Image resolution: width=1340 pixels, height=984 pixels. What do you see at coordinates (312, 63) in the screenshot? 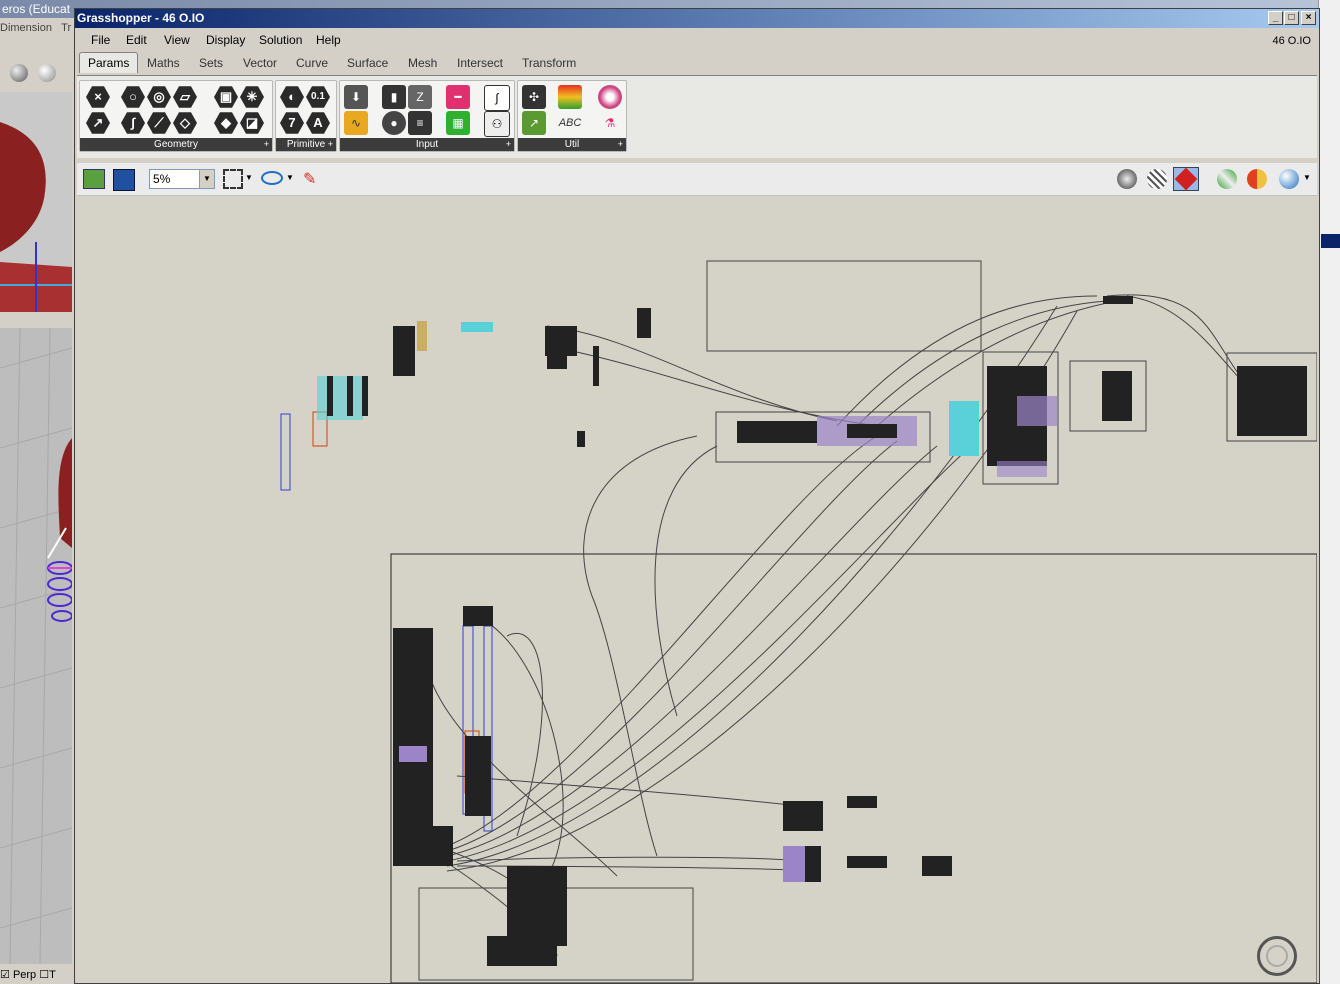
I see `tab-curve: Curve` at bounding box center [312, 63].